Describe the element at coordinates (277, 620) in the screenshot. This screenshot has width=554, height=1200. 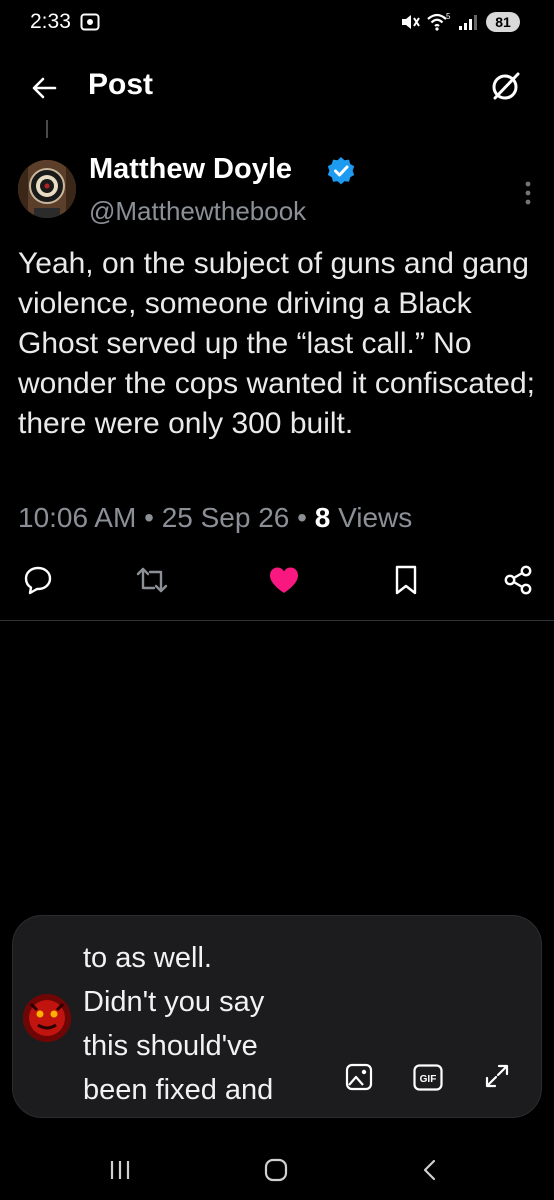
I see `divider` at that location.